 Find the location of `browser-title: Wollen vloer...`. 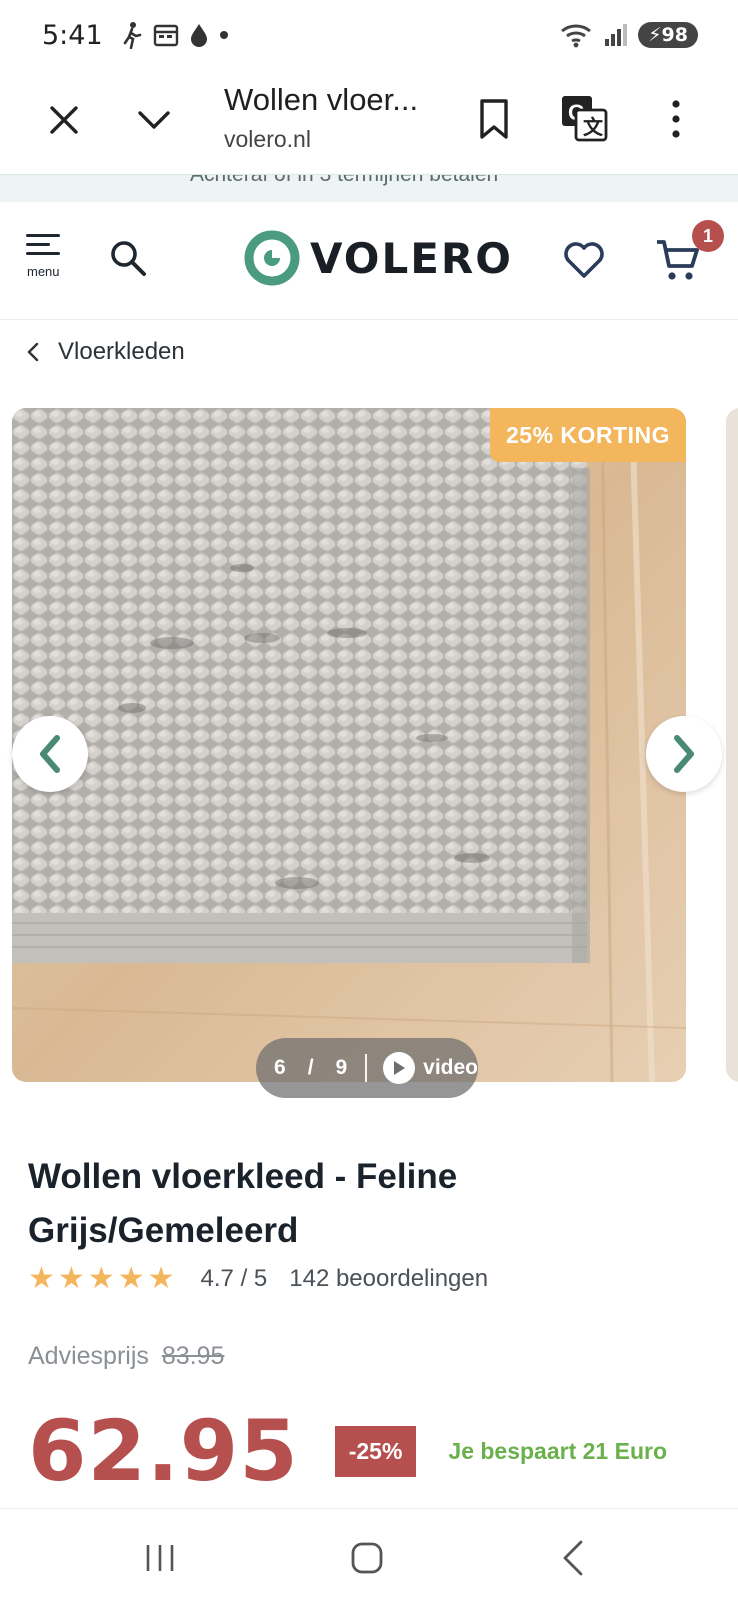

browser-title: Wollen vloer... is located at coordinates (321, 99).